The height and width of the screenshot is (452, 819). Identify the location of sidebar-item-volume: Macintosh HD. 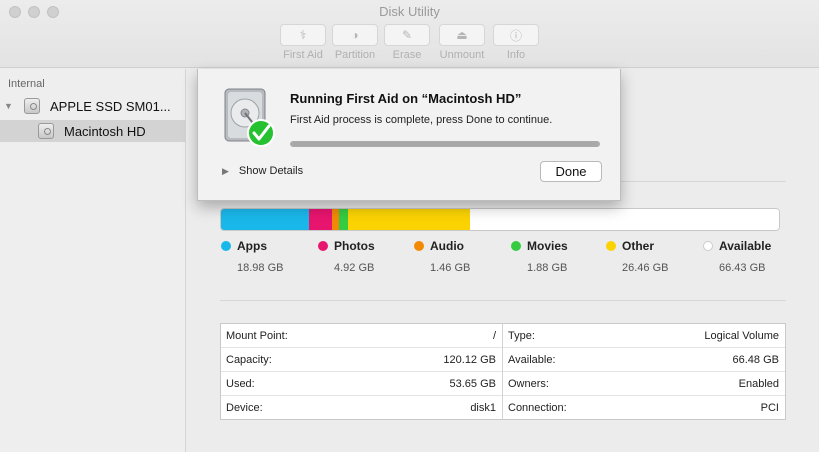
(93, 131).